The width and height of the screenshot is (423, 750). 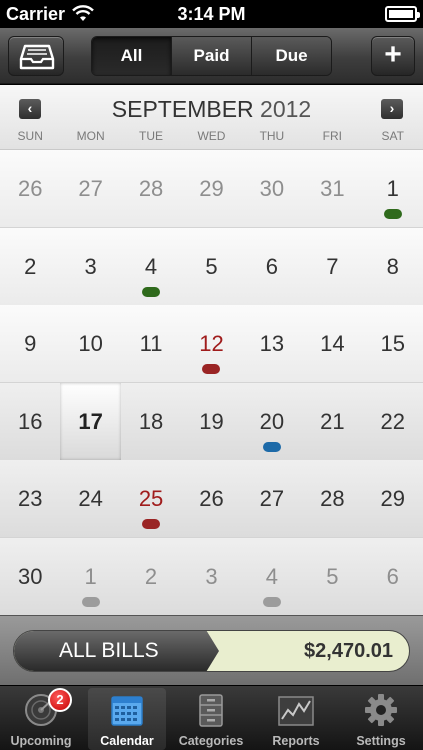 What do you see at coordinates (332, 343) in the screenshot?
I see `calendar-day: 14` at bounding box center [332, 343].